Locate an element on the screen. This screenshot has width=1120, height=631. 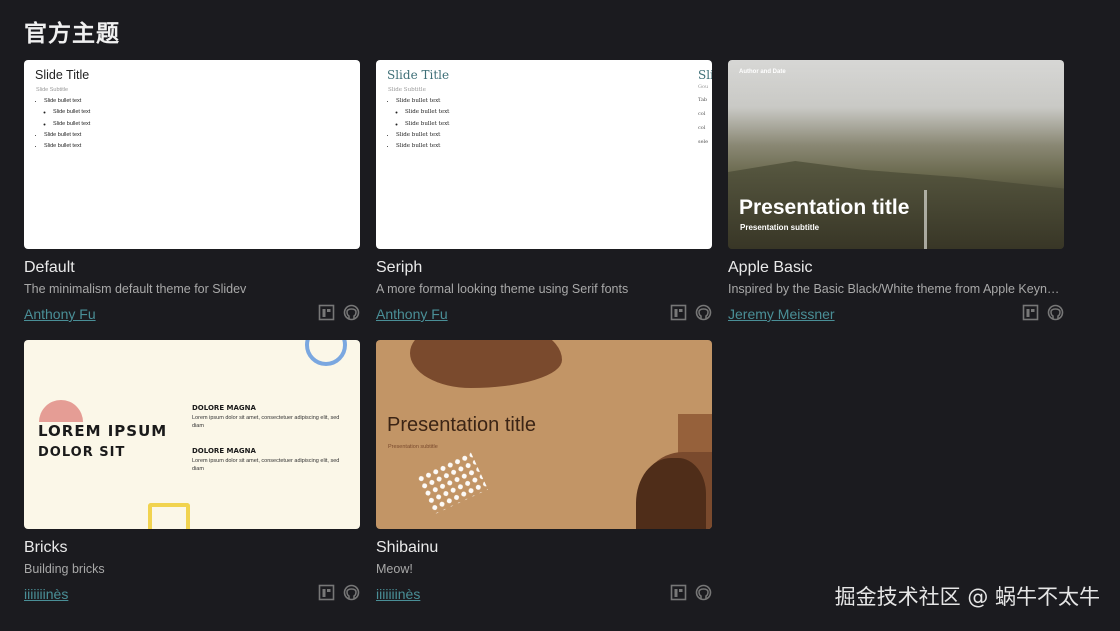
theme-description: Meow! is located at coordinates (394, 569).